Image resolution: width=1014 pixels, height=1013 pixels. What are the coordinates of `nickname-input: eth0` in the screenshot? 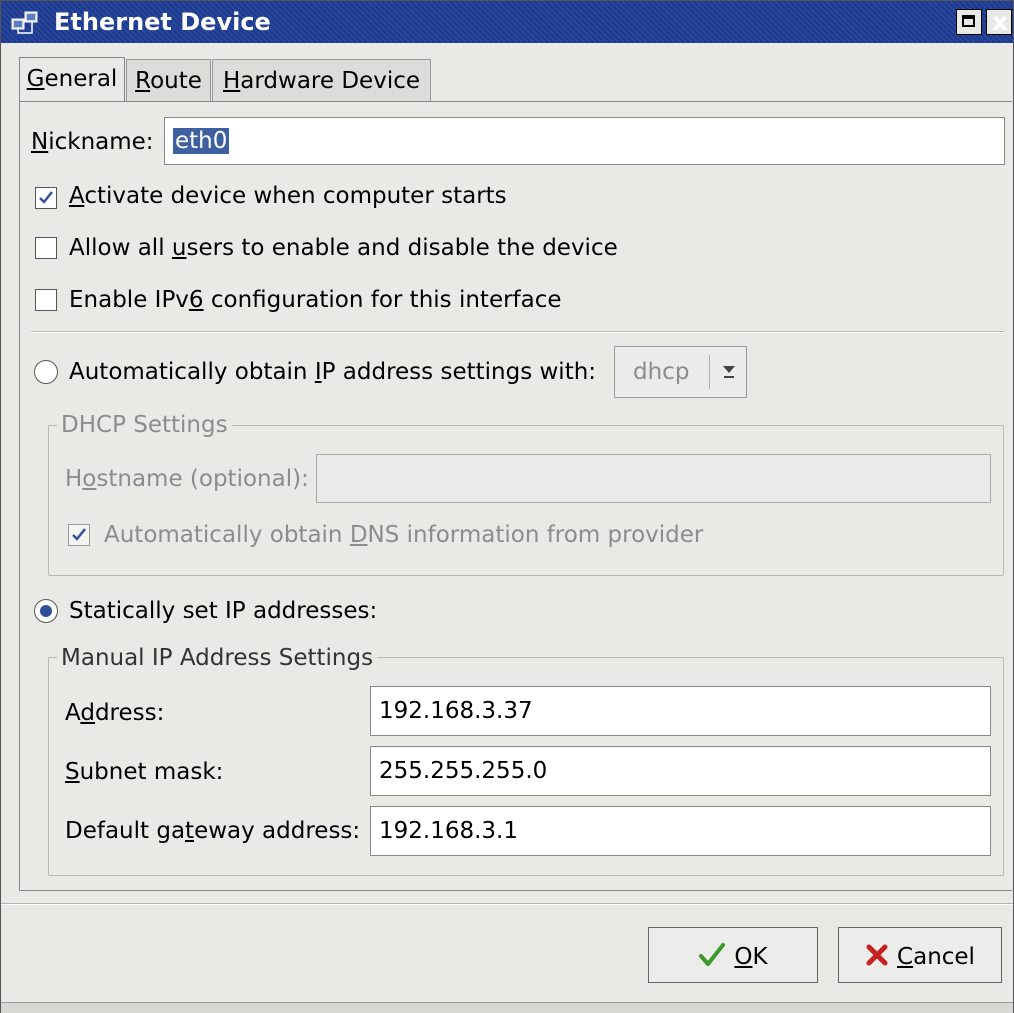 It's located at (584, 141).